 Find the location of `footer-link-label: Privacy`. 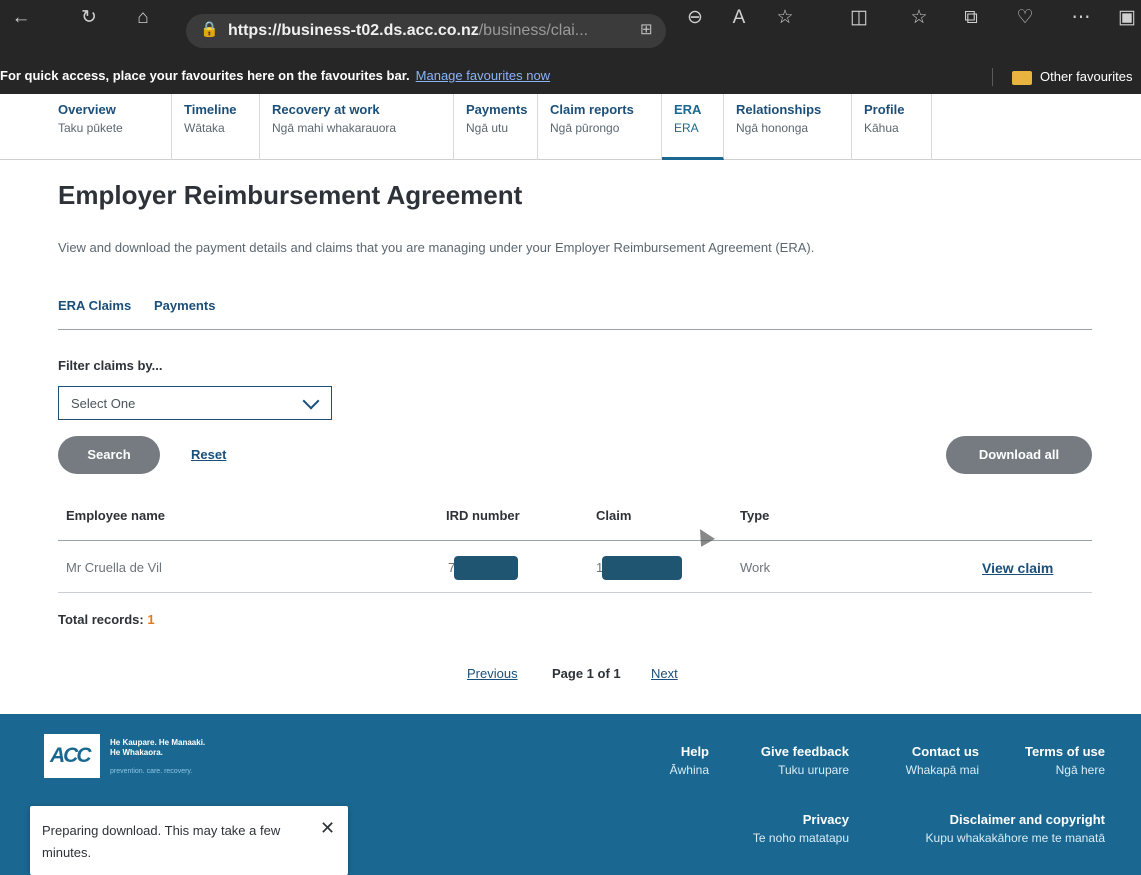

footer-link-label: Privacy is located at coordinates (825, 819).